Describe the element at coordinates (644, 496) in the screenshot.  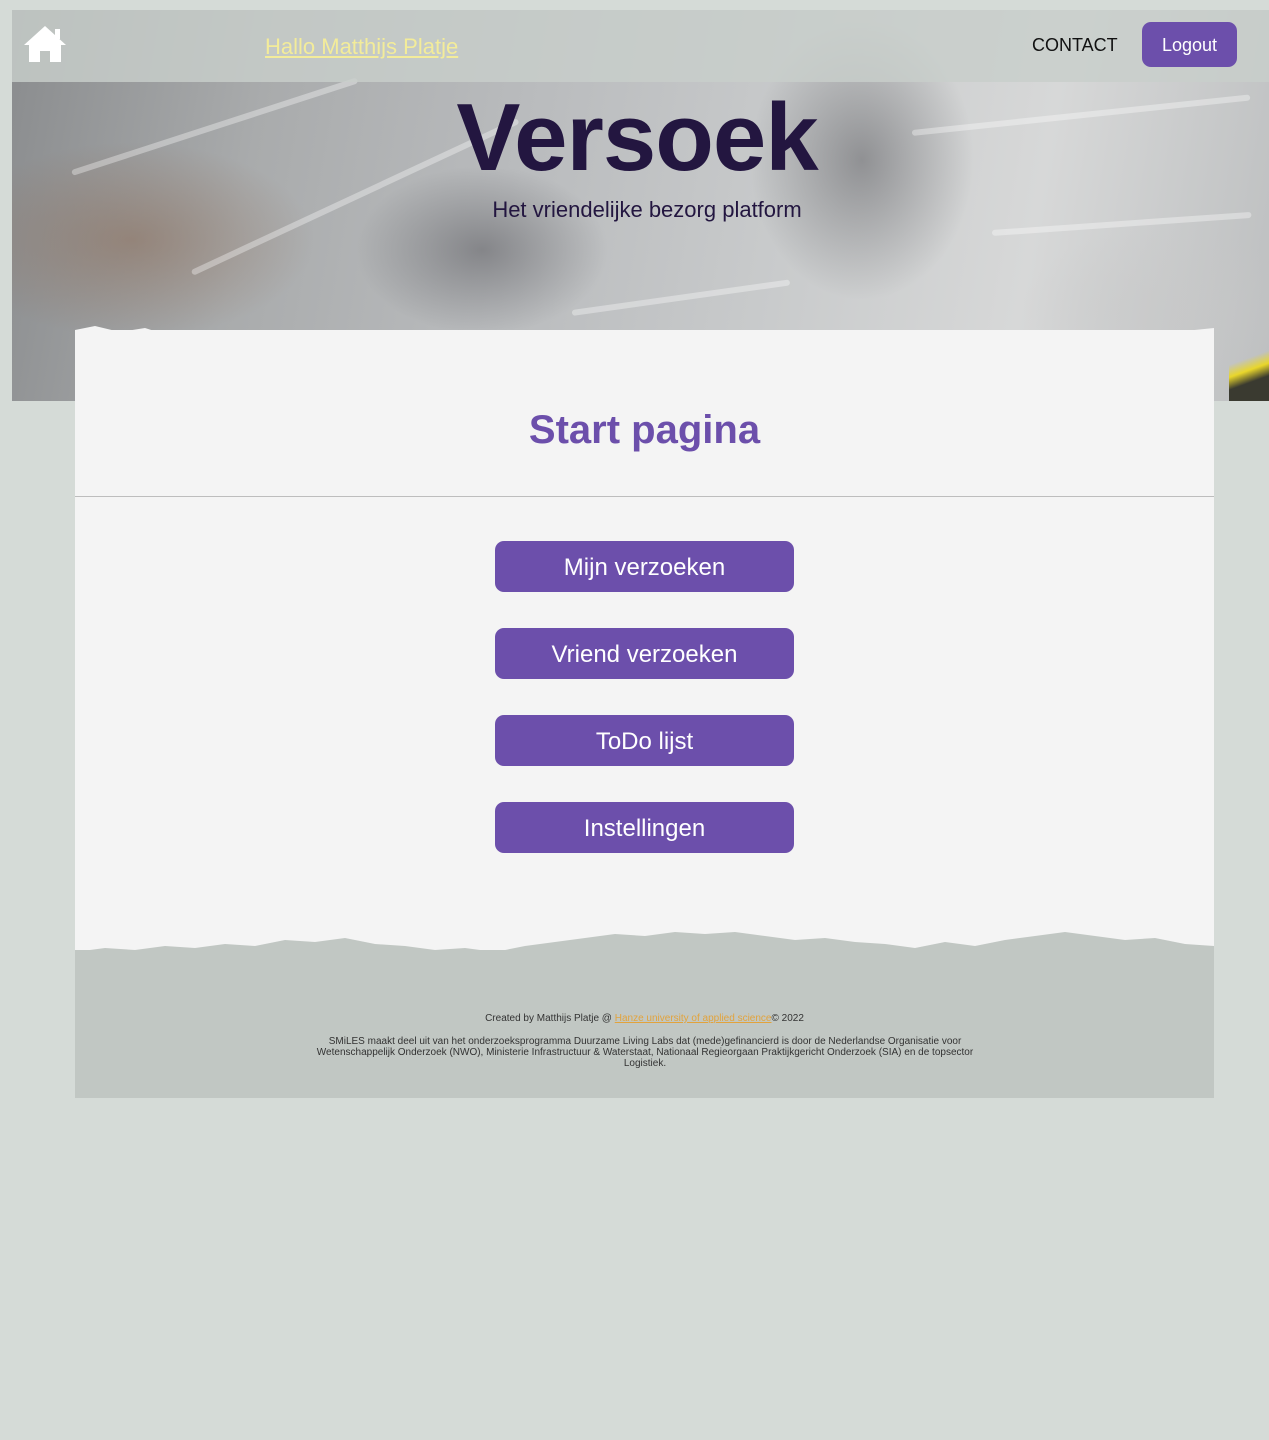
I see `divider` at that location.